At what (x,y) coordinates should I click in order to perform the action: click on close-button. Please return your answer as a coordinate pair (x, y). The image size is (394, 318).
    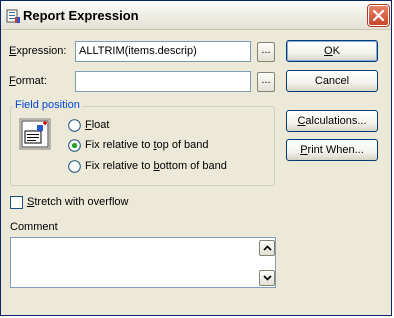
    Looking at the image, I should click on (378, 15).